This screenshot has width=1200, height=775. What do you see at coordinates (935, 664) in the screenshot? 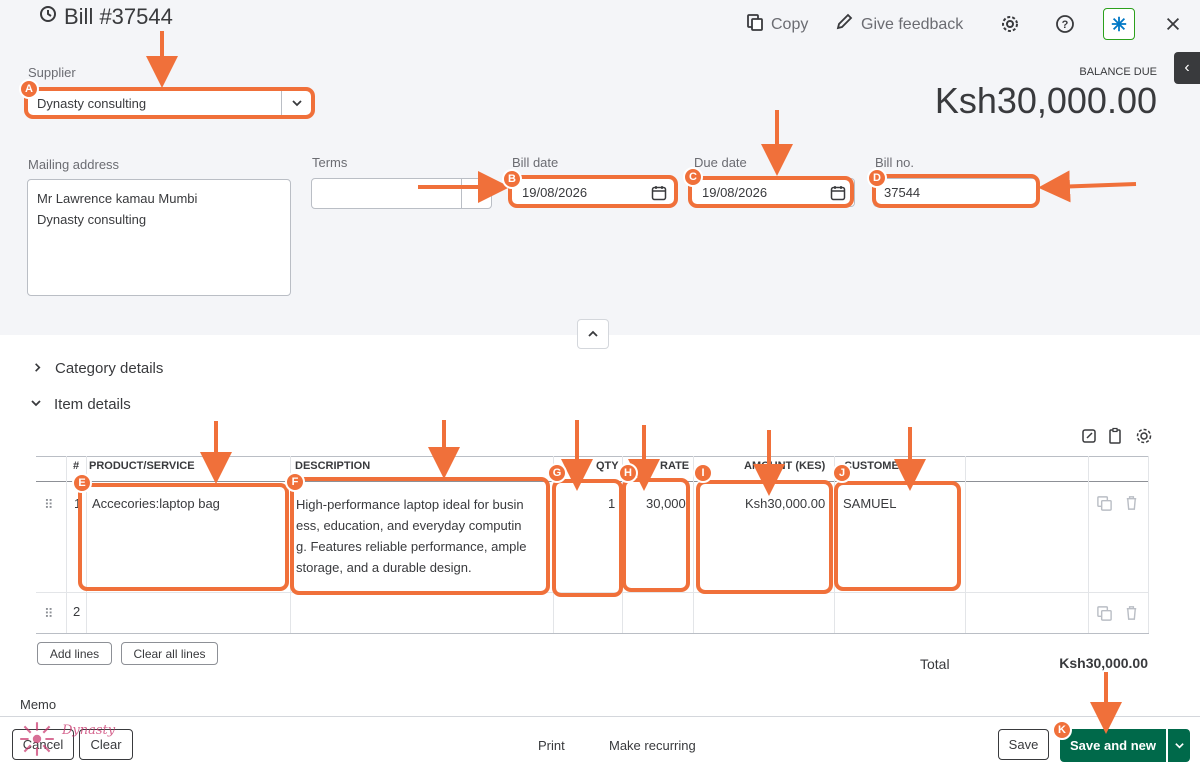
I see `total-label: Total` at bounding box center [935, 664].